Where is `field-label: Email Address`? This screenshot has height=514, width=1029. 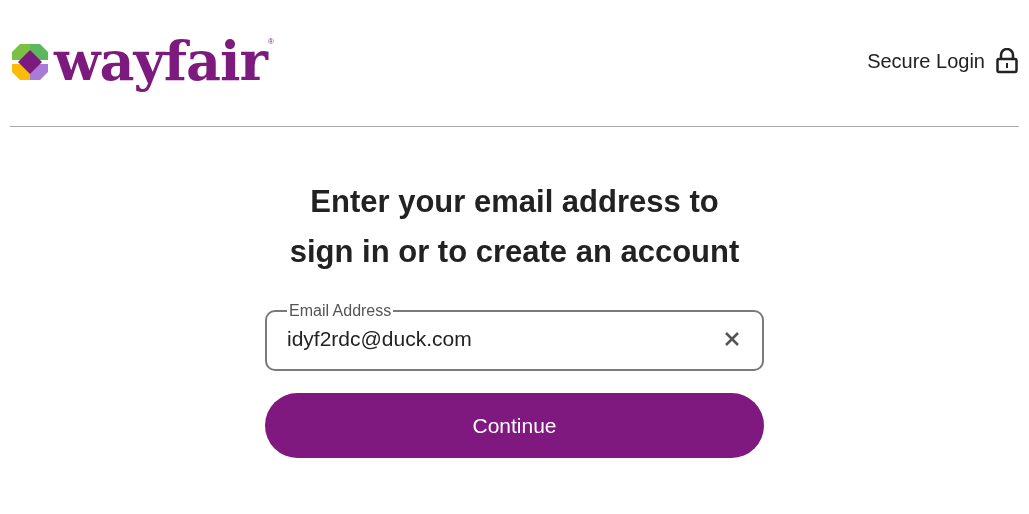
field-label: Email Address is located at coordinates (340, 311).